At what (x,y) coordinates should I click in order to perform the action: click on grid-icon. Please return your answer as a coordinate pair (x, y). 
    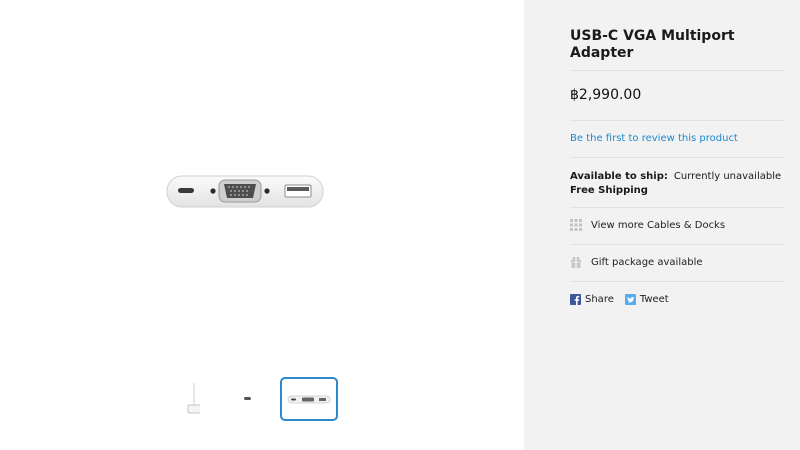
    Looking at the image, I should click on (576, 225).